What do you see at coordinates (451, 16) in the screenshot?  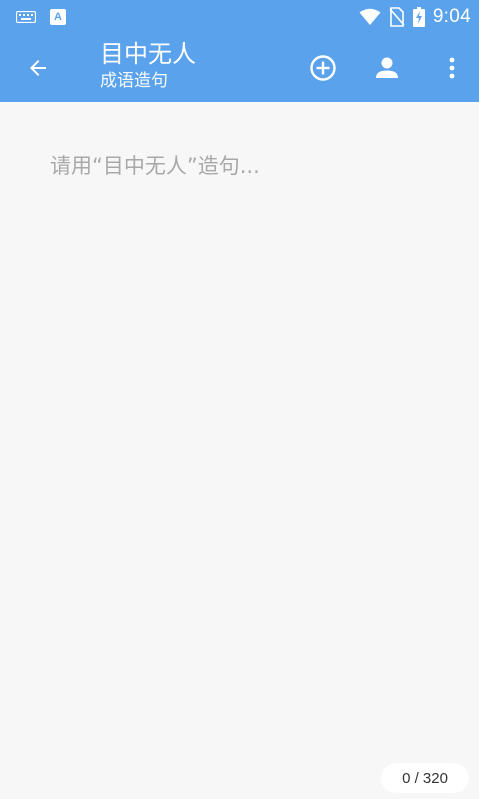 I see `status-time: 9:04` at bounding box center [451, 16].